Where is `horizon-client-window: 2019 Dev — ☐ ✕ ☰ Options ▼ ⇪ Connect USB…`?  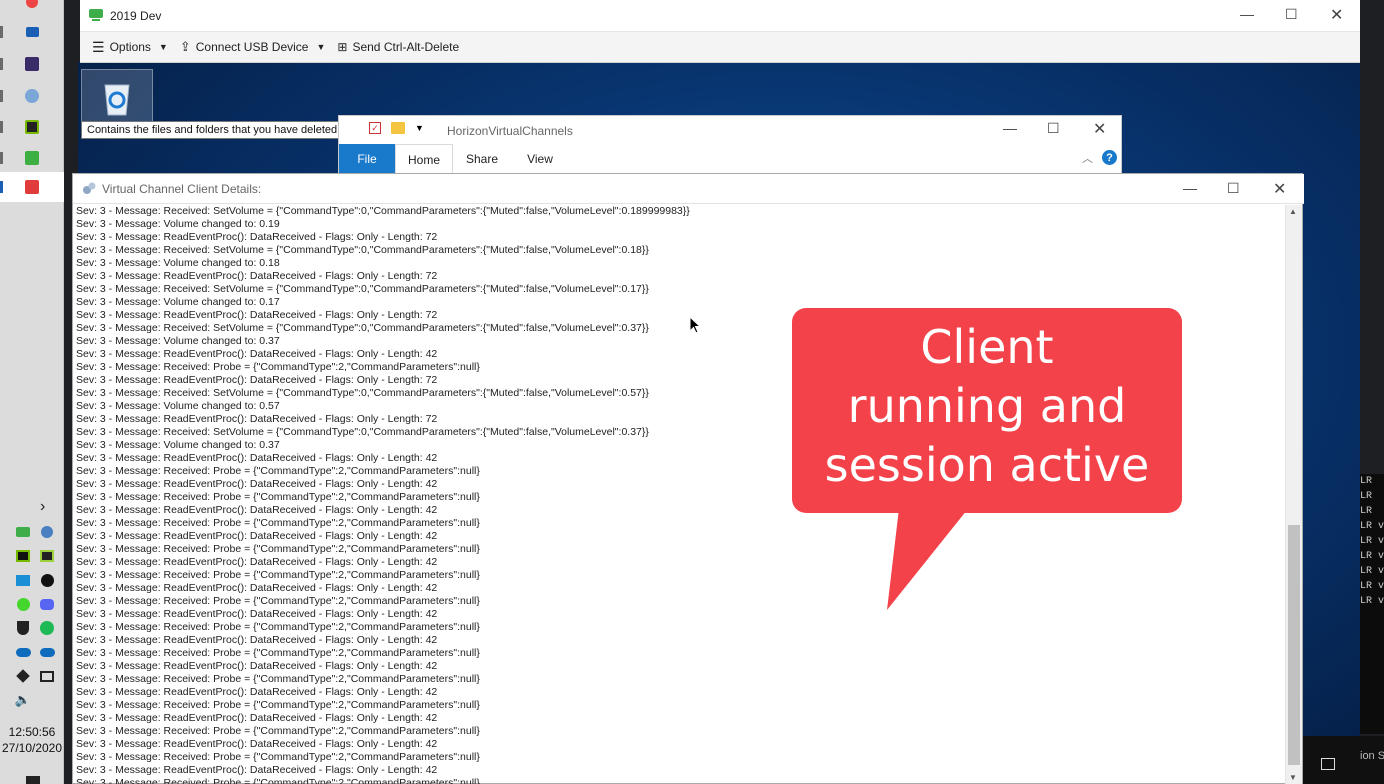 horizon-client-window: 2019 Dev — ☐ ✕ ☰ Options ▼ ⇪ Connect USB… is located at coordinates (720, 31).